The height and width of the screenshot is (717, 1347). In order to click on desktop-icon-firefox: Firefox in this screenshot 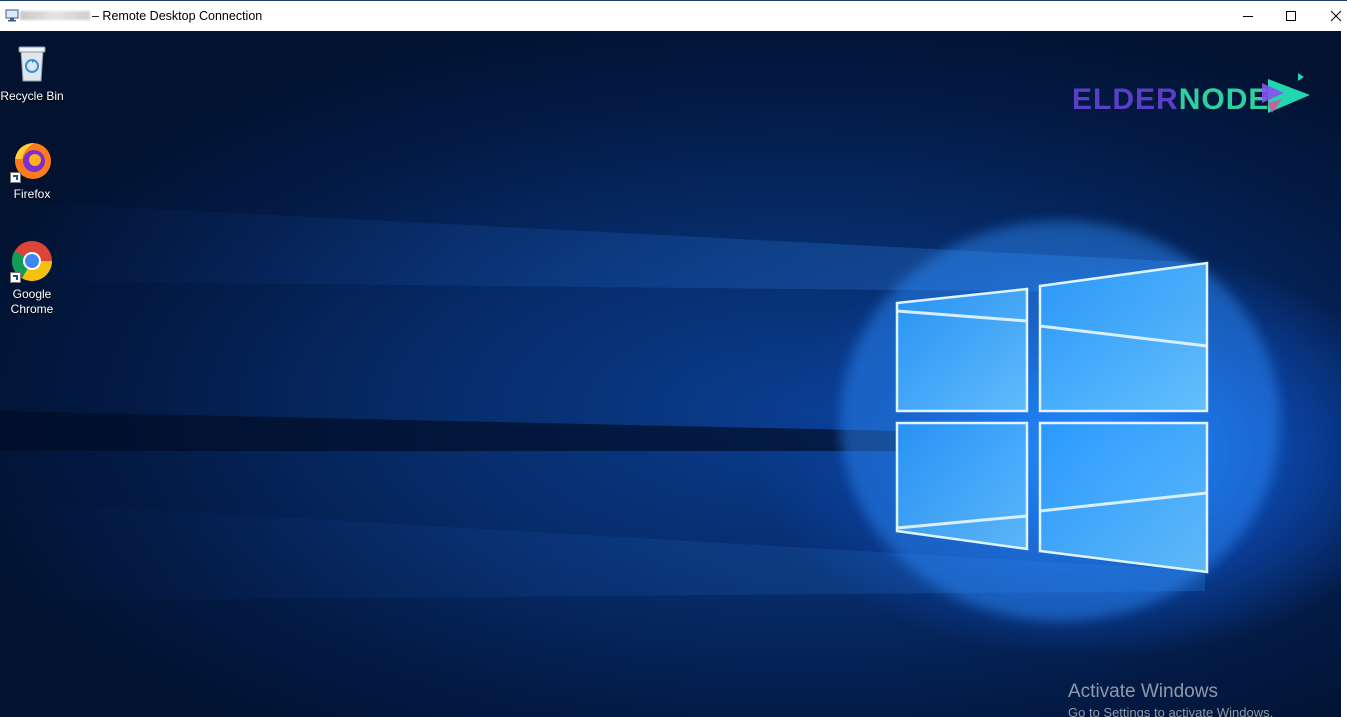, I will do `click(32, 170)`.